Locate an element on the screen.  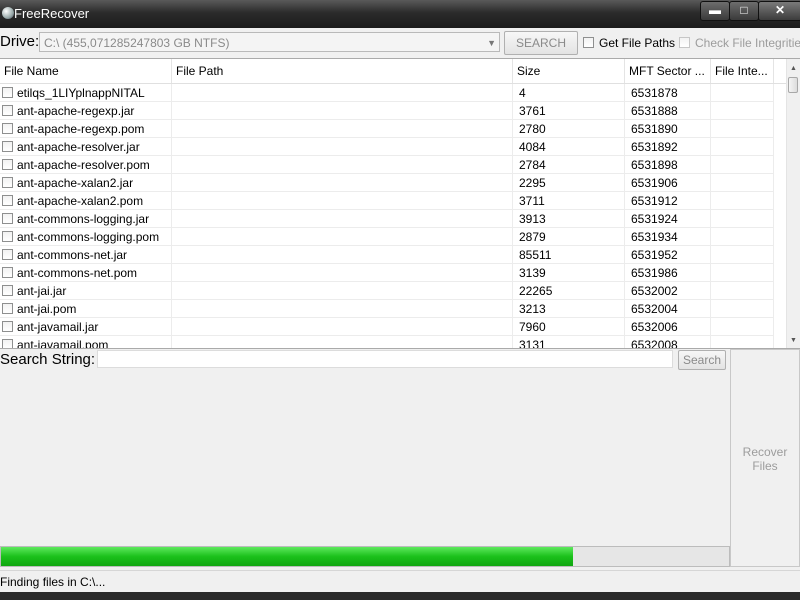
table-row: ant-commons-logging.jar 3913 6531924 is located at coordinates (394, 219).